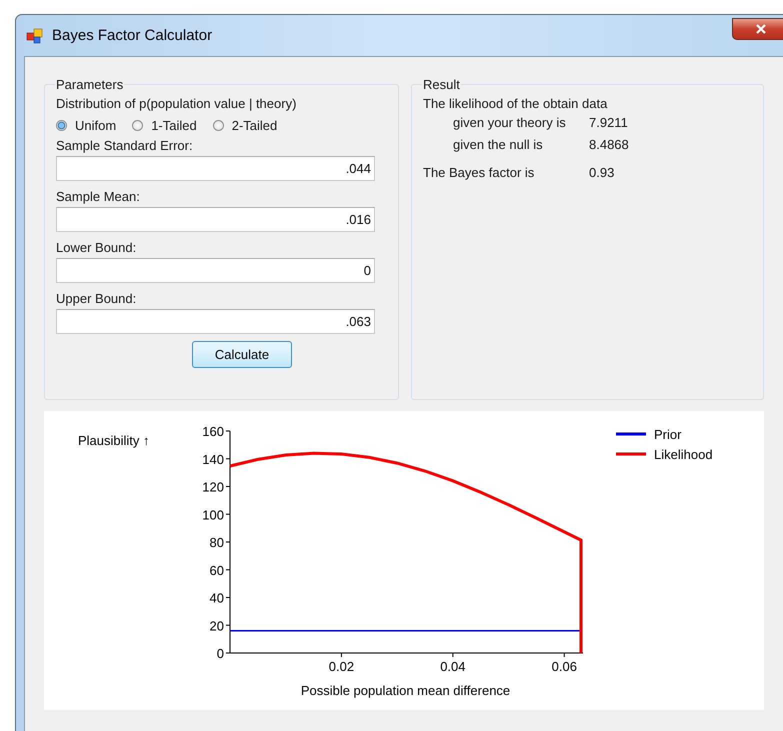  Describe the element at coordinates (217, 598) in the screenshot. I see `y-tick-label: 40` at that location.